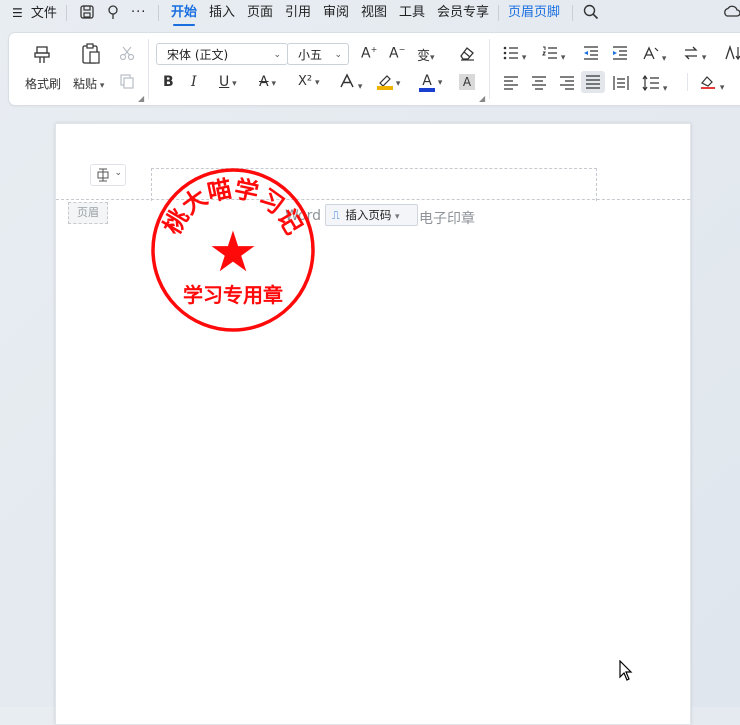  What do you see at coordinates (113, 13) in the screenshot?
I see `print-preview-icon` at bounding box center [113, 13].